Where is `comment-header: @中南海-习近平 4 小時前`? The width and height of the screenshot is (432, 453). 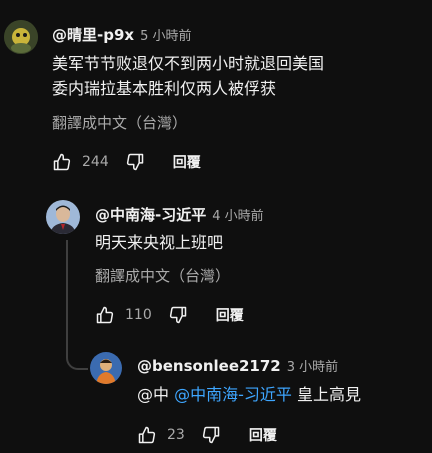 comment-header: @中南海-习近平 4 小時前 is located at coordinates (179, 214).